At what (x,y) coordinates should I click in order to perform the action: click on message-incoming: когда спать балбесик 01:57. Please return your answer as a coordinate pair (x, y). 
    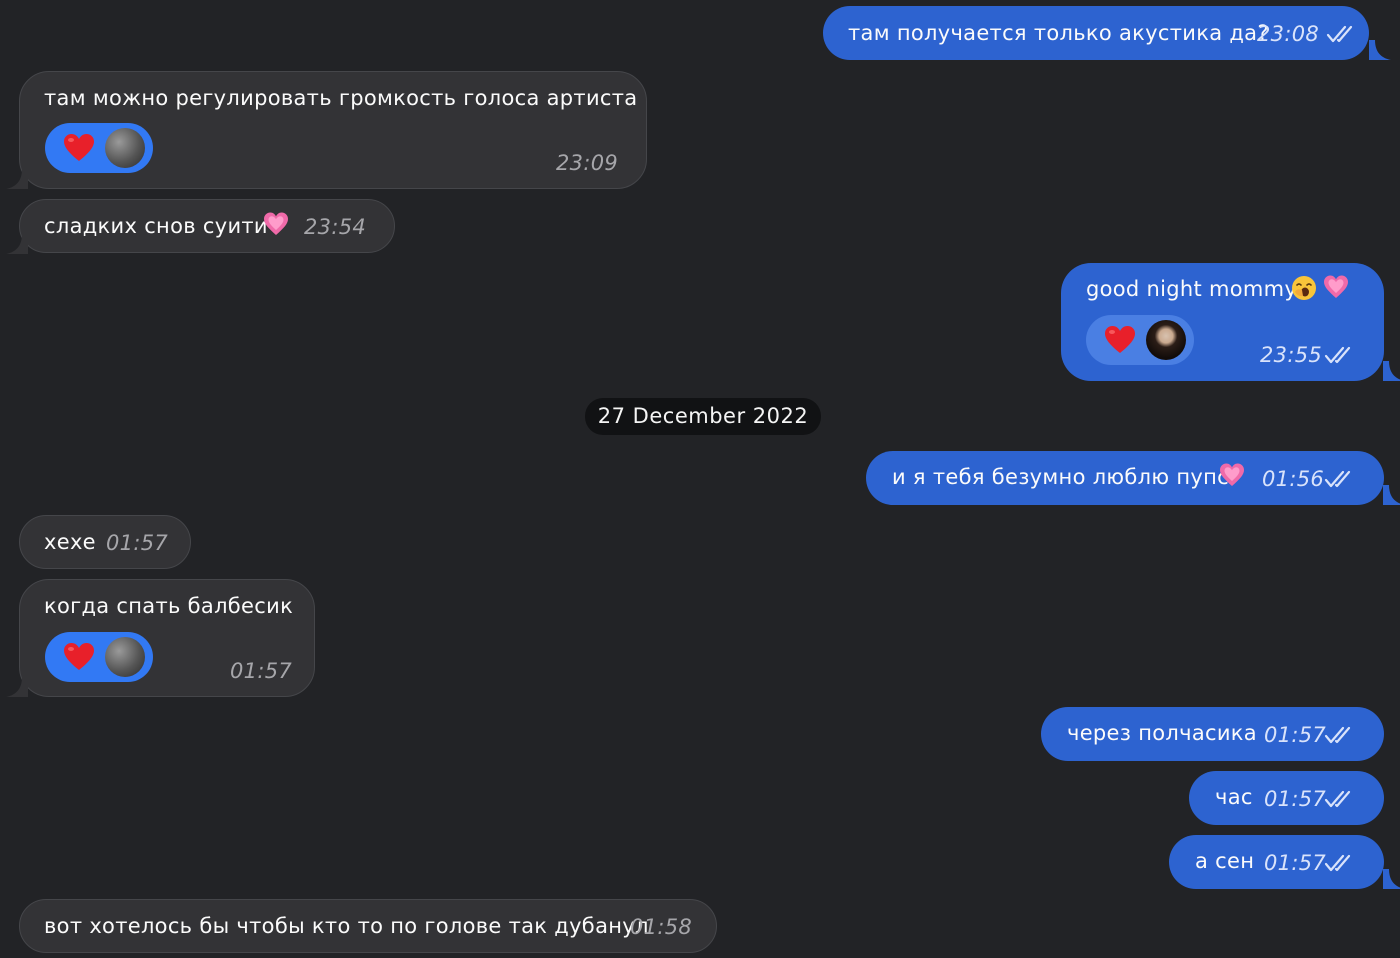
    Looking at the image, I should click on (167, 638).